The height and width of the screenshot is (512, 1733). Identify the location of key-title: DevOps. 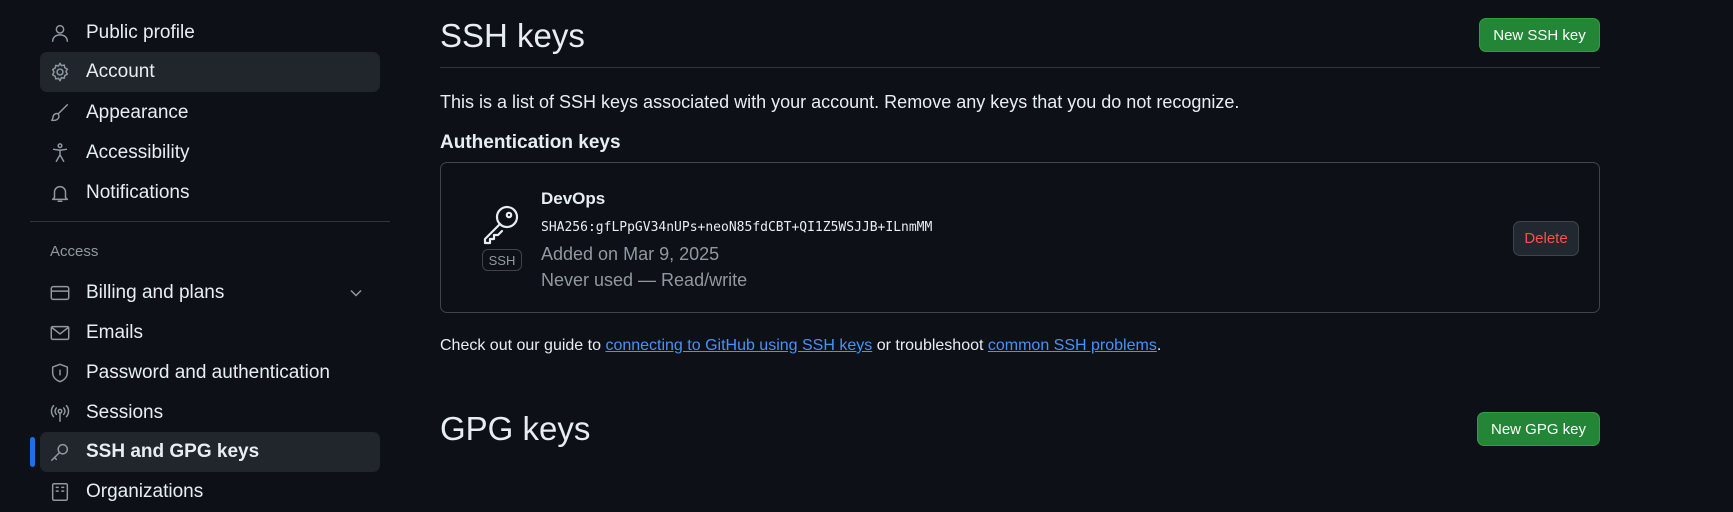
(573, 198).